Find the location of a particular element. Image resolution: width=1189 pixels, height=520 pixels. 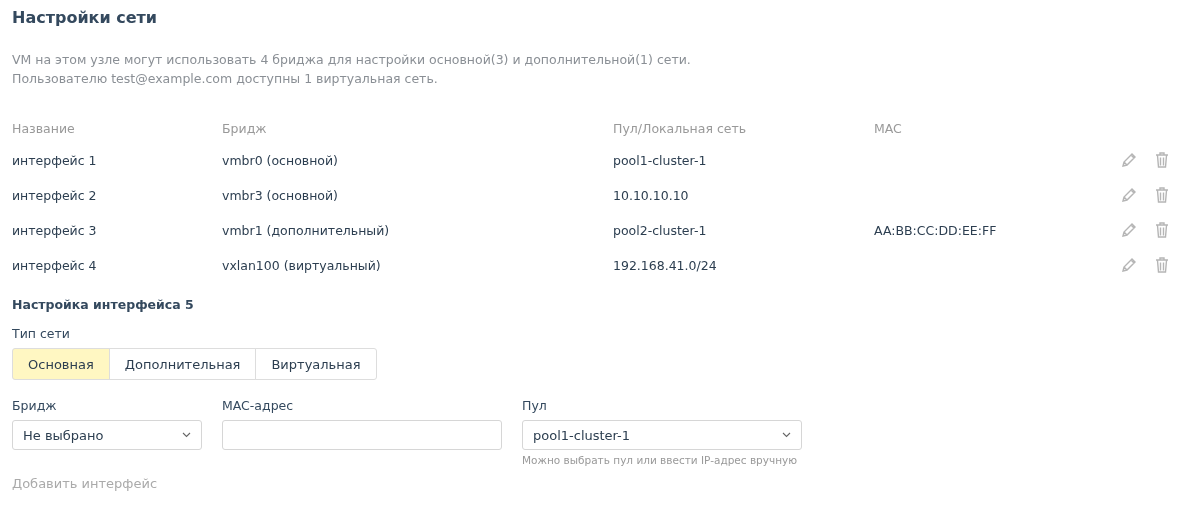

pool-select: pool1-cluster-1 is located at coordinates (662, 435).